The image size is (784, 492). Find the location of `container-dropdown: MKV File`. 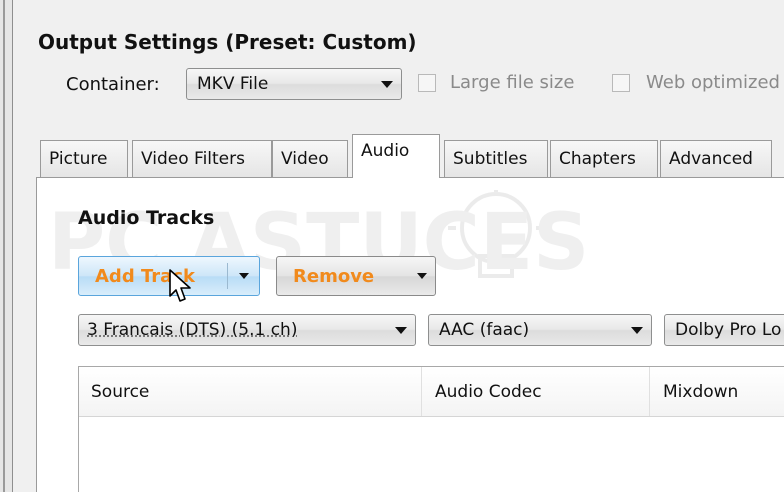

container-dropdown: MKV File is located at coordinates (294, 84).